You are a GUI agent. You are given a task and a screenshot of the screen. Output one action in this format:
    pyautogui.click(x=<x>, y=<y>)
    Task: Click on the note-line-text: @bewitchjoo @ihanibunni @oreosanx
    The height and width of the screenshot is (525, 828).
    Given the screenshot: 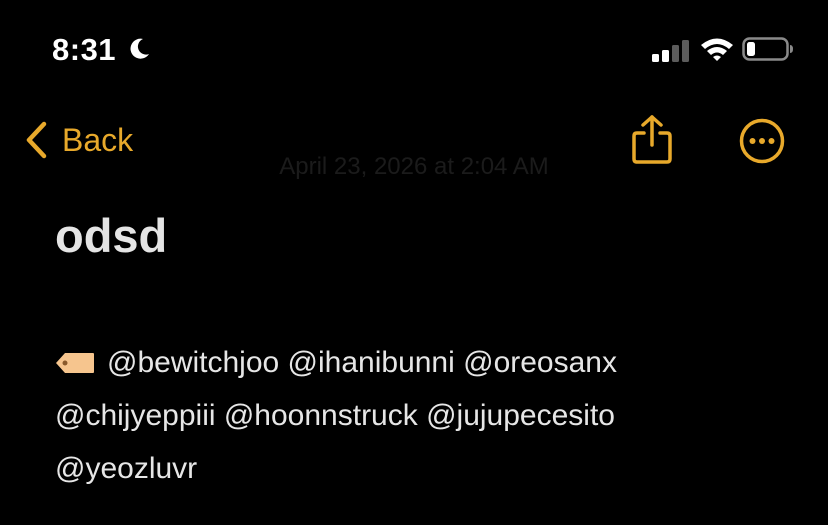 What is the action you would take?
    pyautogui.click(x=362, y=362)
    